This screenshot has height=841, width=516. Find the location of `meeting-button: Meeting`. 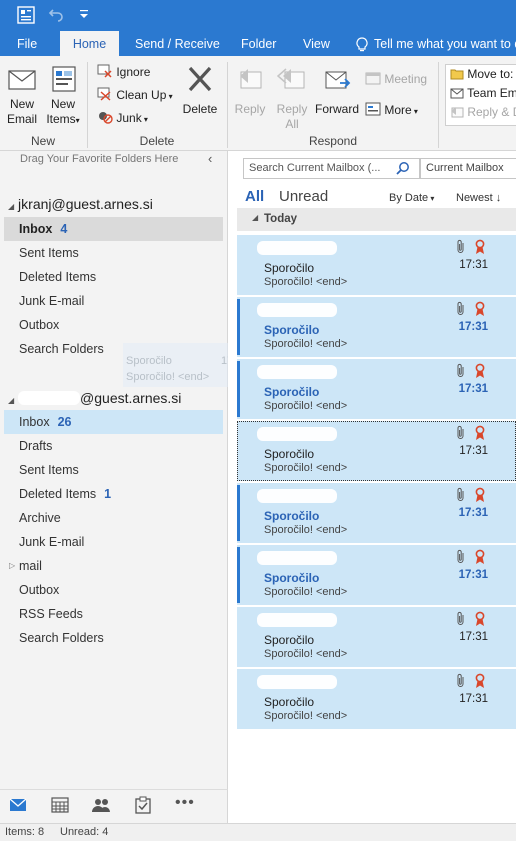

meeting-button: Meeting is located at coordinates (396, 79).